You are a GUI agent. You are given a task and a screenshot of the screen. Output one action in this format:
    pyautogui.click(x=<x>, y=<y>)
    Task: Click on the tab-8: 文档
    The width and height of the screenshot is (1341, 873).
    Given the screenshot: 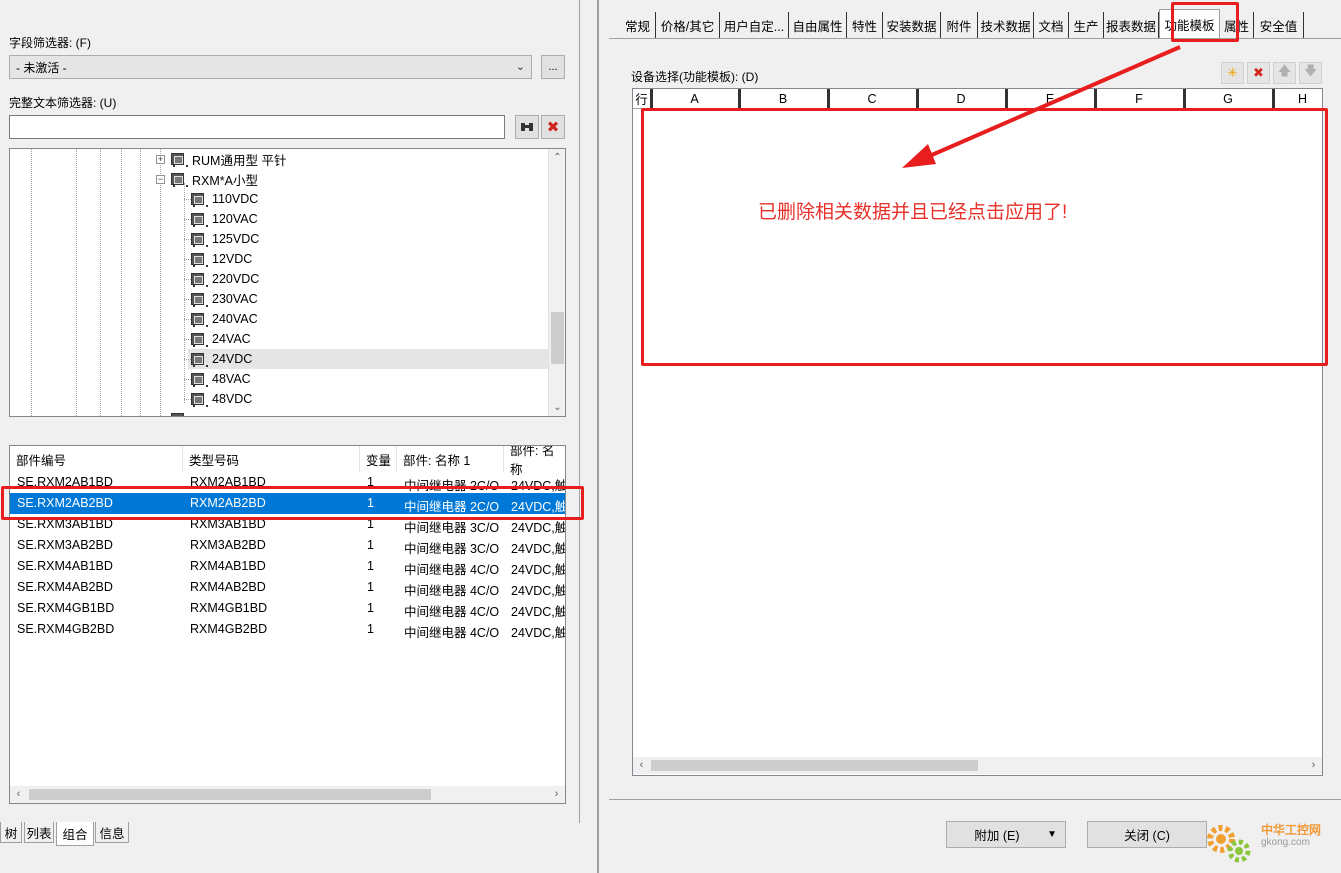 What is the action you would take?
    pyautogui.click(x=1051, y=25)
    